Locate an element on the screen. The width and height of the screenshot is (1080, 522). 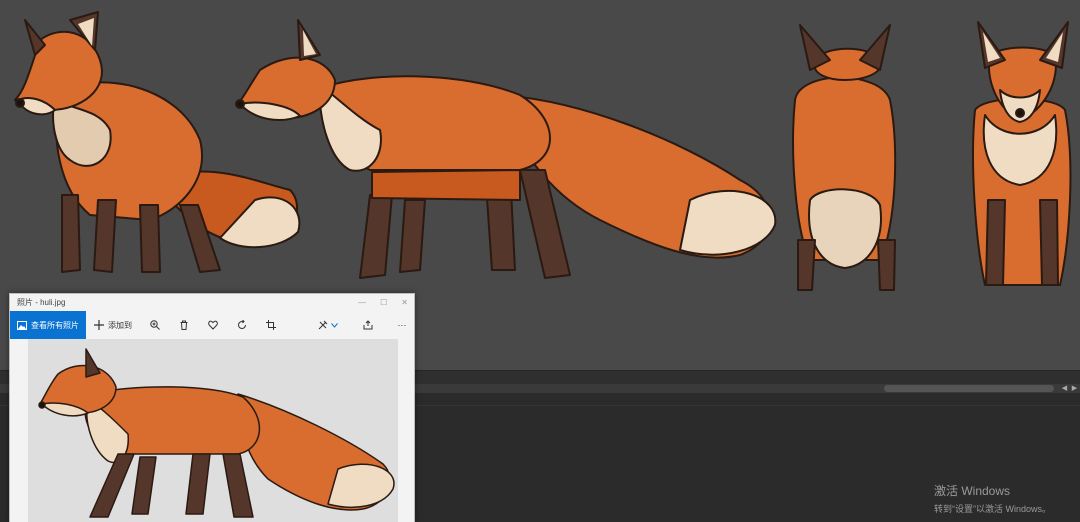
photo-area is located at coordinates (212, 430).